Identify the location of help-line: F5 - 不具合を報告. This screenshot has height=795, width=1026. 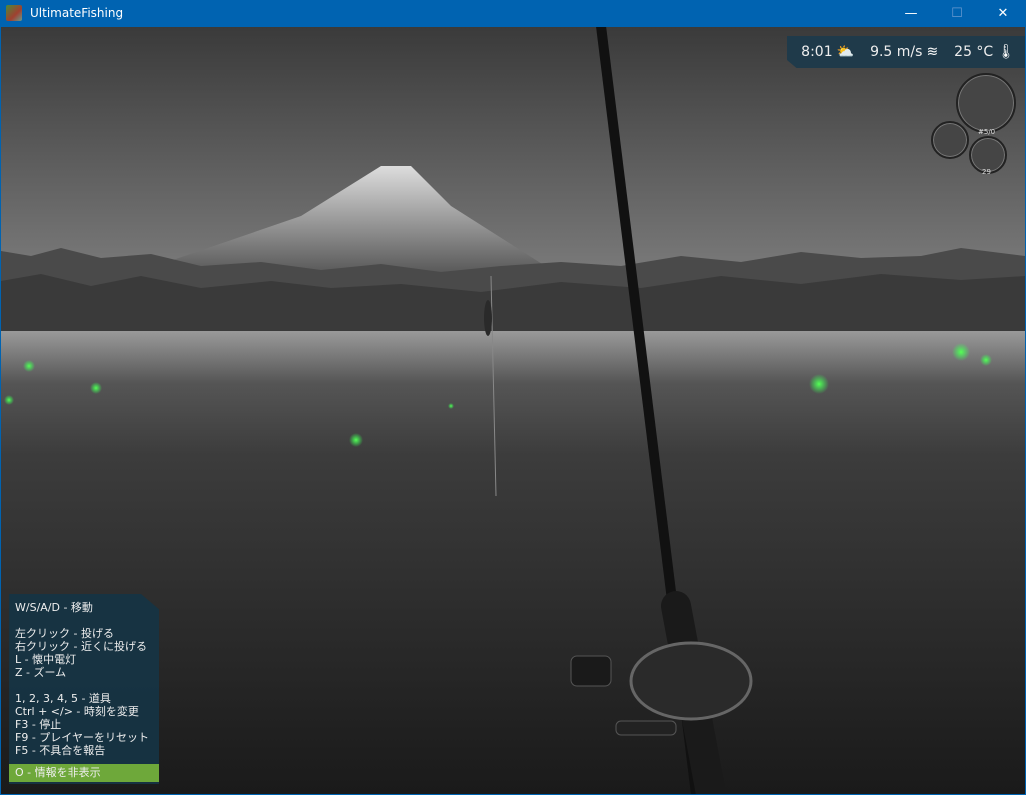
(60, 750).